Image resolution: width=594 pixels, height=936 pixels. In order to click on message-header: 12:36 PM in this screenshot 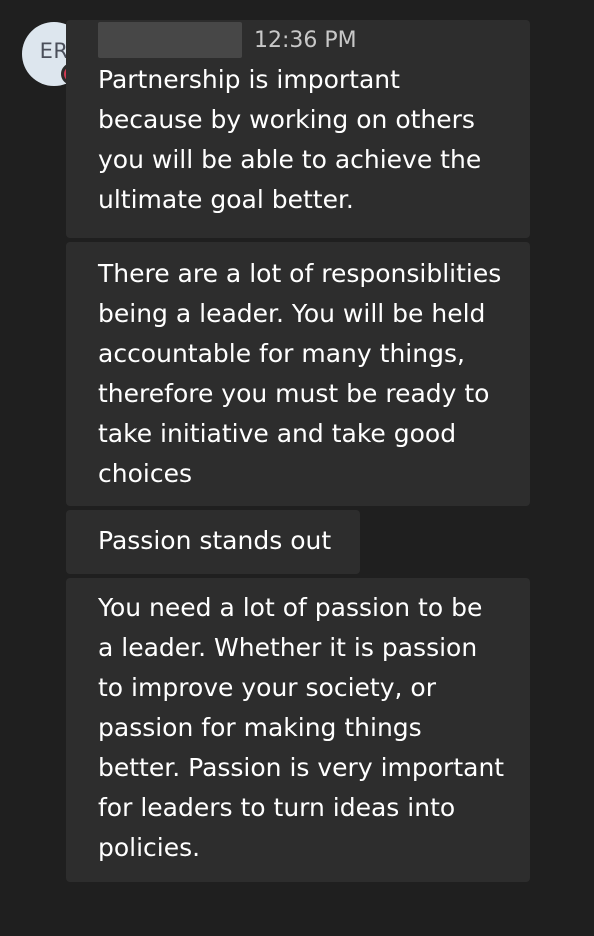, I will do `click(305, 40)`.